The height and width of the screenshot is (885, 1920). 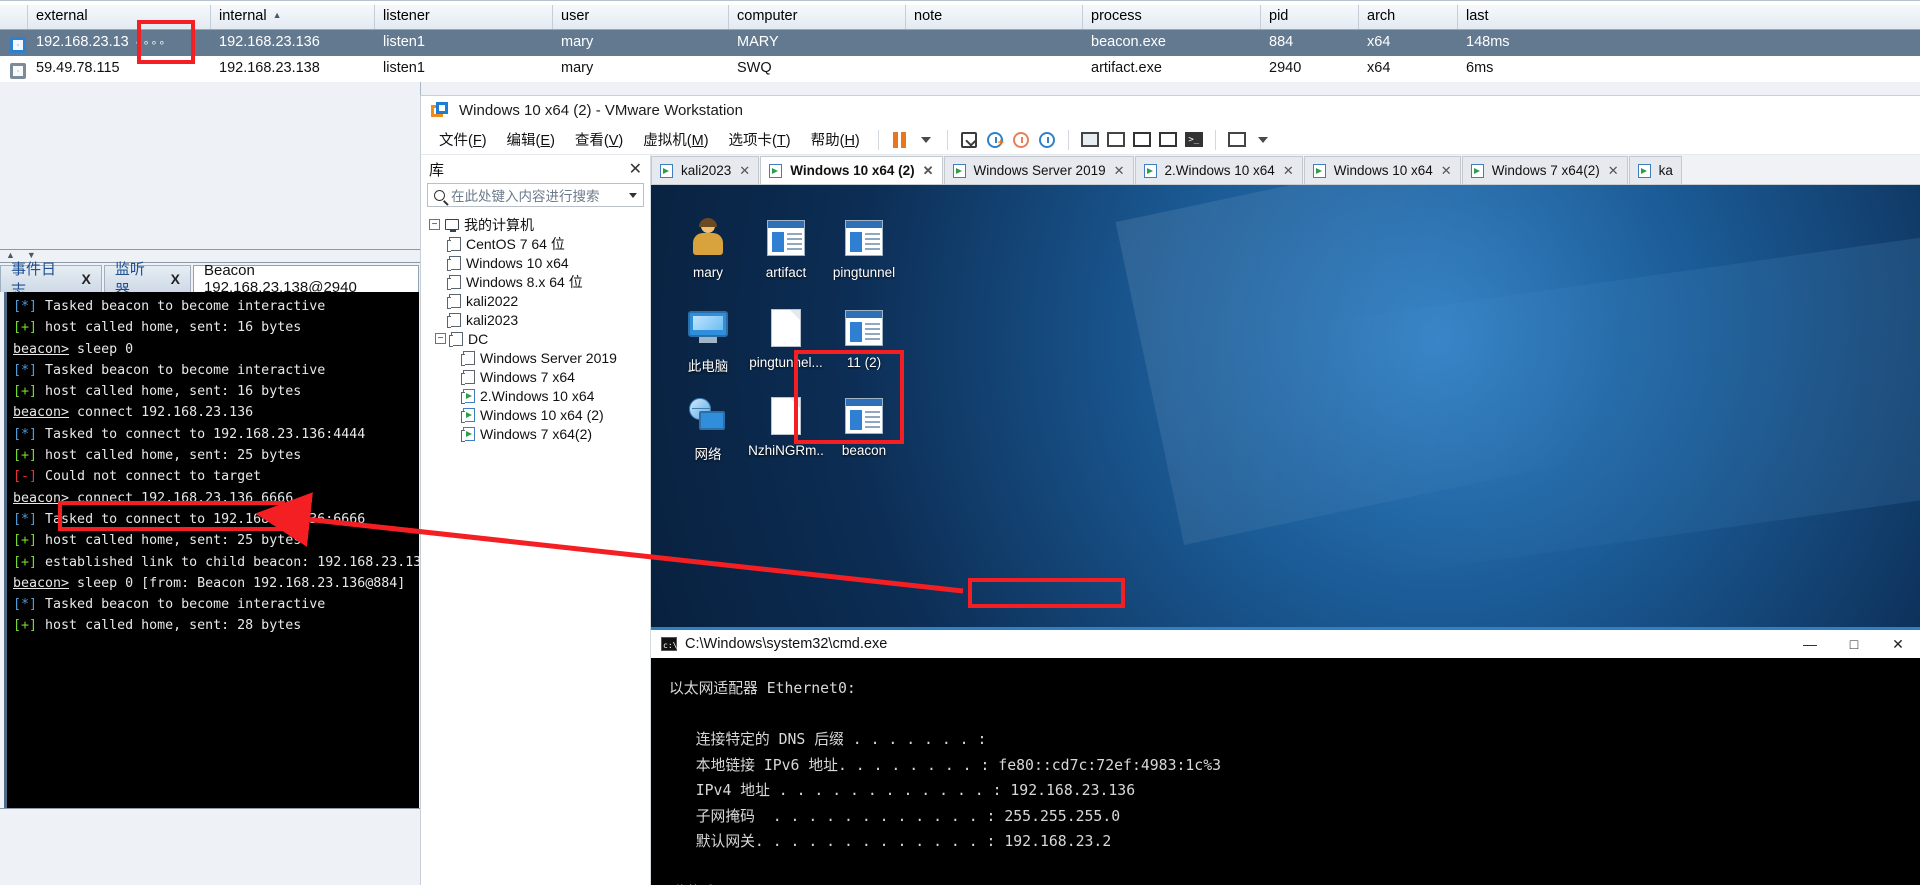 What do you see at coordinates (51, 280) in the screenshot?
I see `tab-event-log: 事件日志 X` at bounding box center [51, 280].